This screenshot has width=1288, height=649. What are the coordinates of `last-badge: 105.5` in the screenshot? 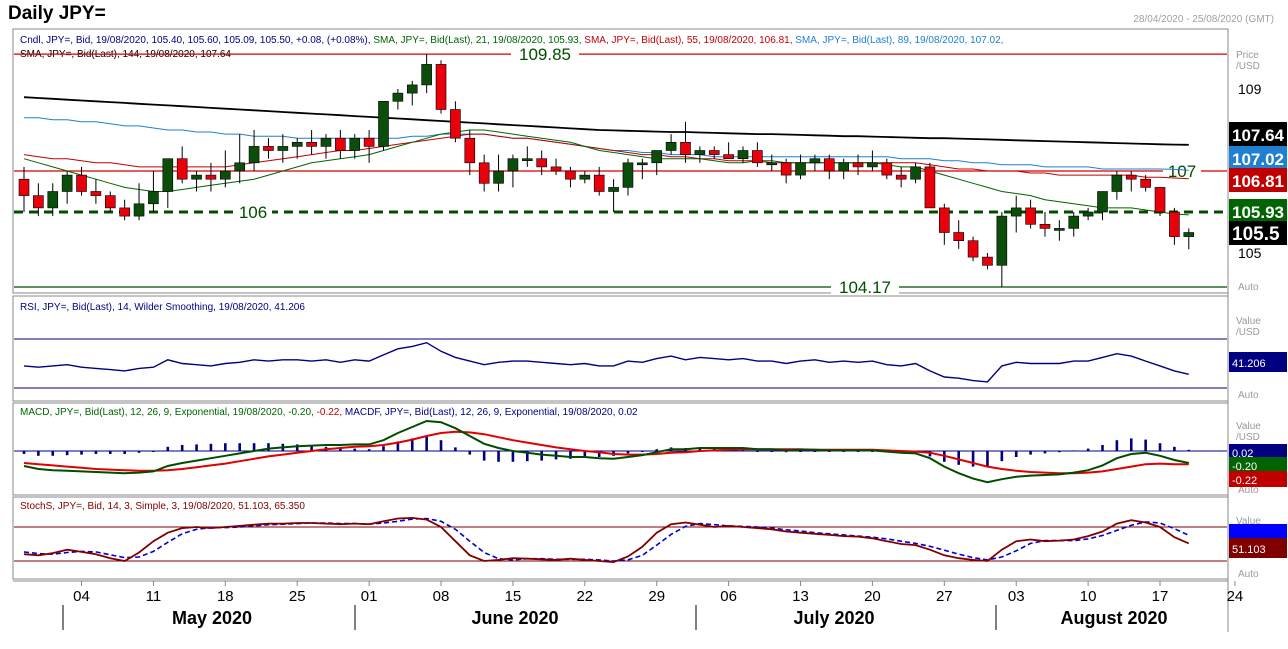 It's located at (1256, 234).